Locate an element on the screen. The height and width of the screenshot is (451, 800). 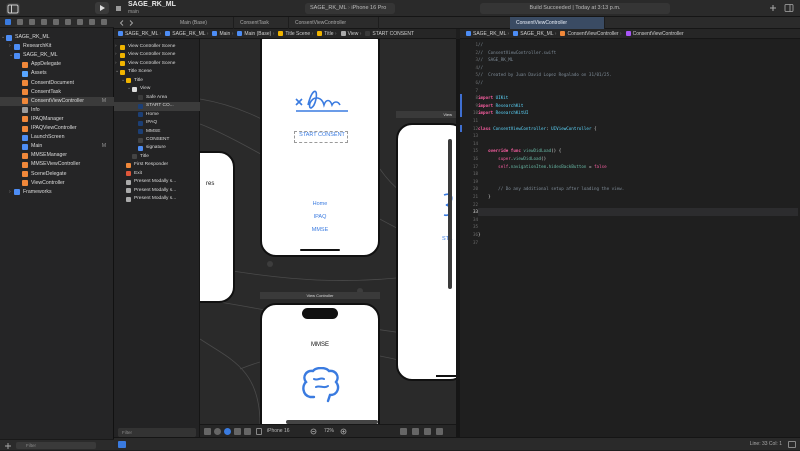
inspector-toggle-icon is located at coordinates (789, 8).